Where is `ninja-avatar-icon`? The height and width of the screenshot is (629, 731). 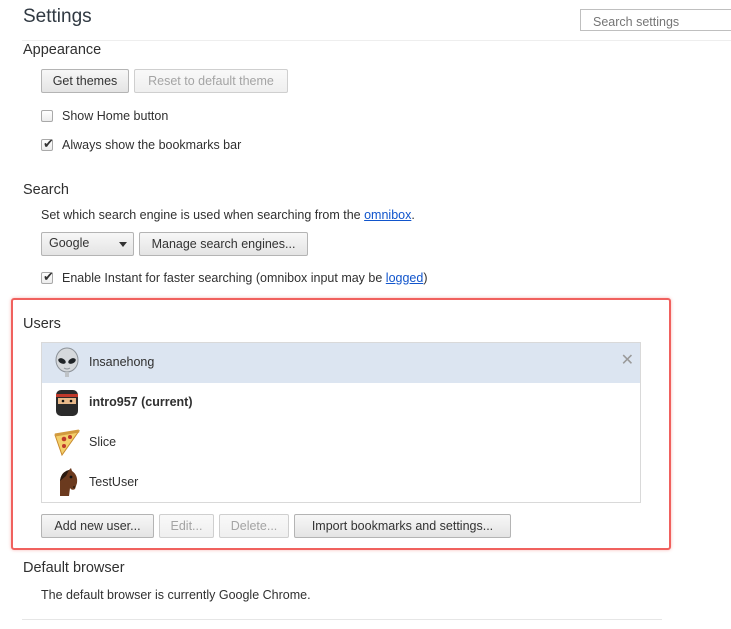 ninja-avatar-icon is located at coordinates (67, 403).